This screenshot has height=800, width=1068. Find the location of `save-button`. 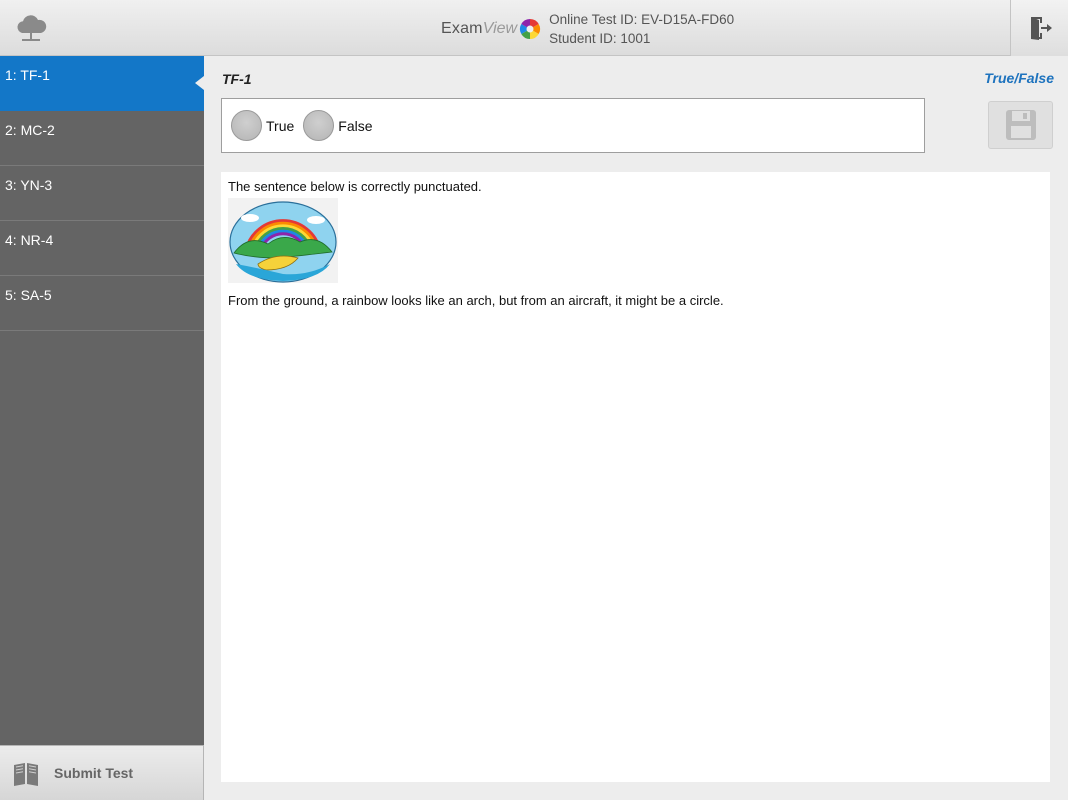

save-button is located at coordinates (1020, 125).